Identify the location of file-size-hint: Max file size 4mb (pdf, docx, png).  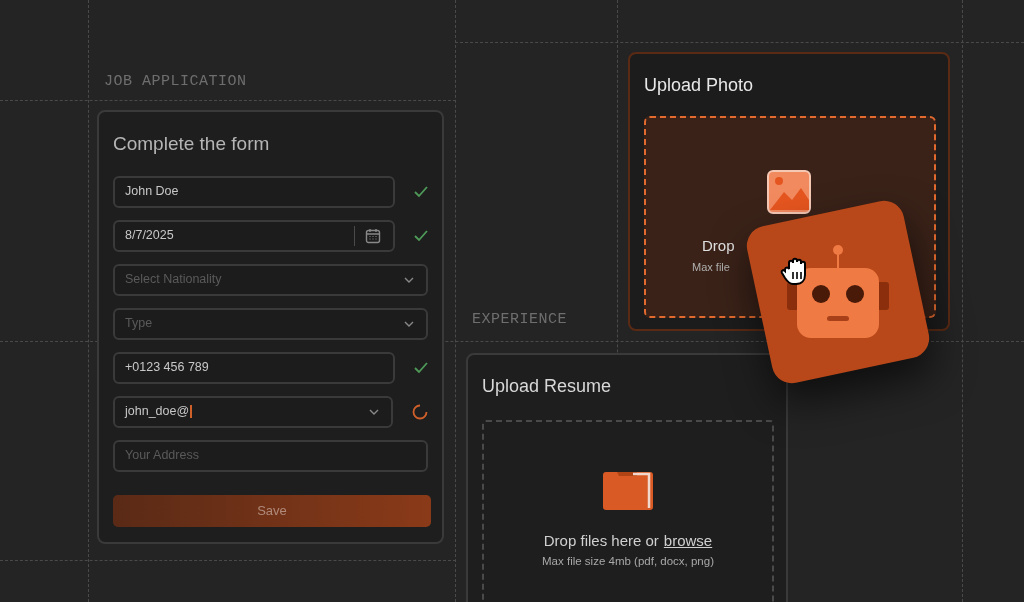
(628, 561).